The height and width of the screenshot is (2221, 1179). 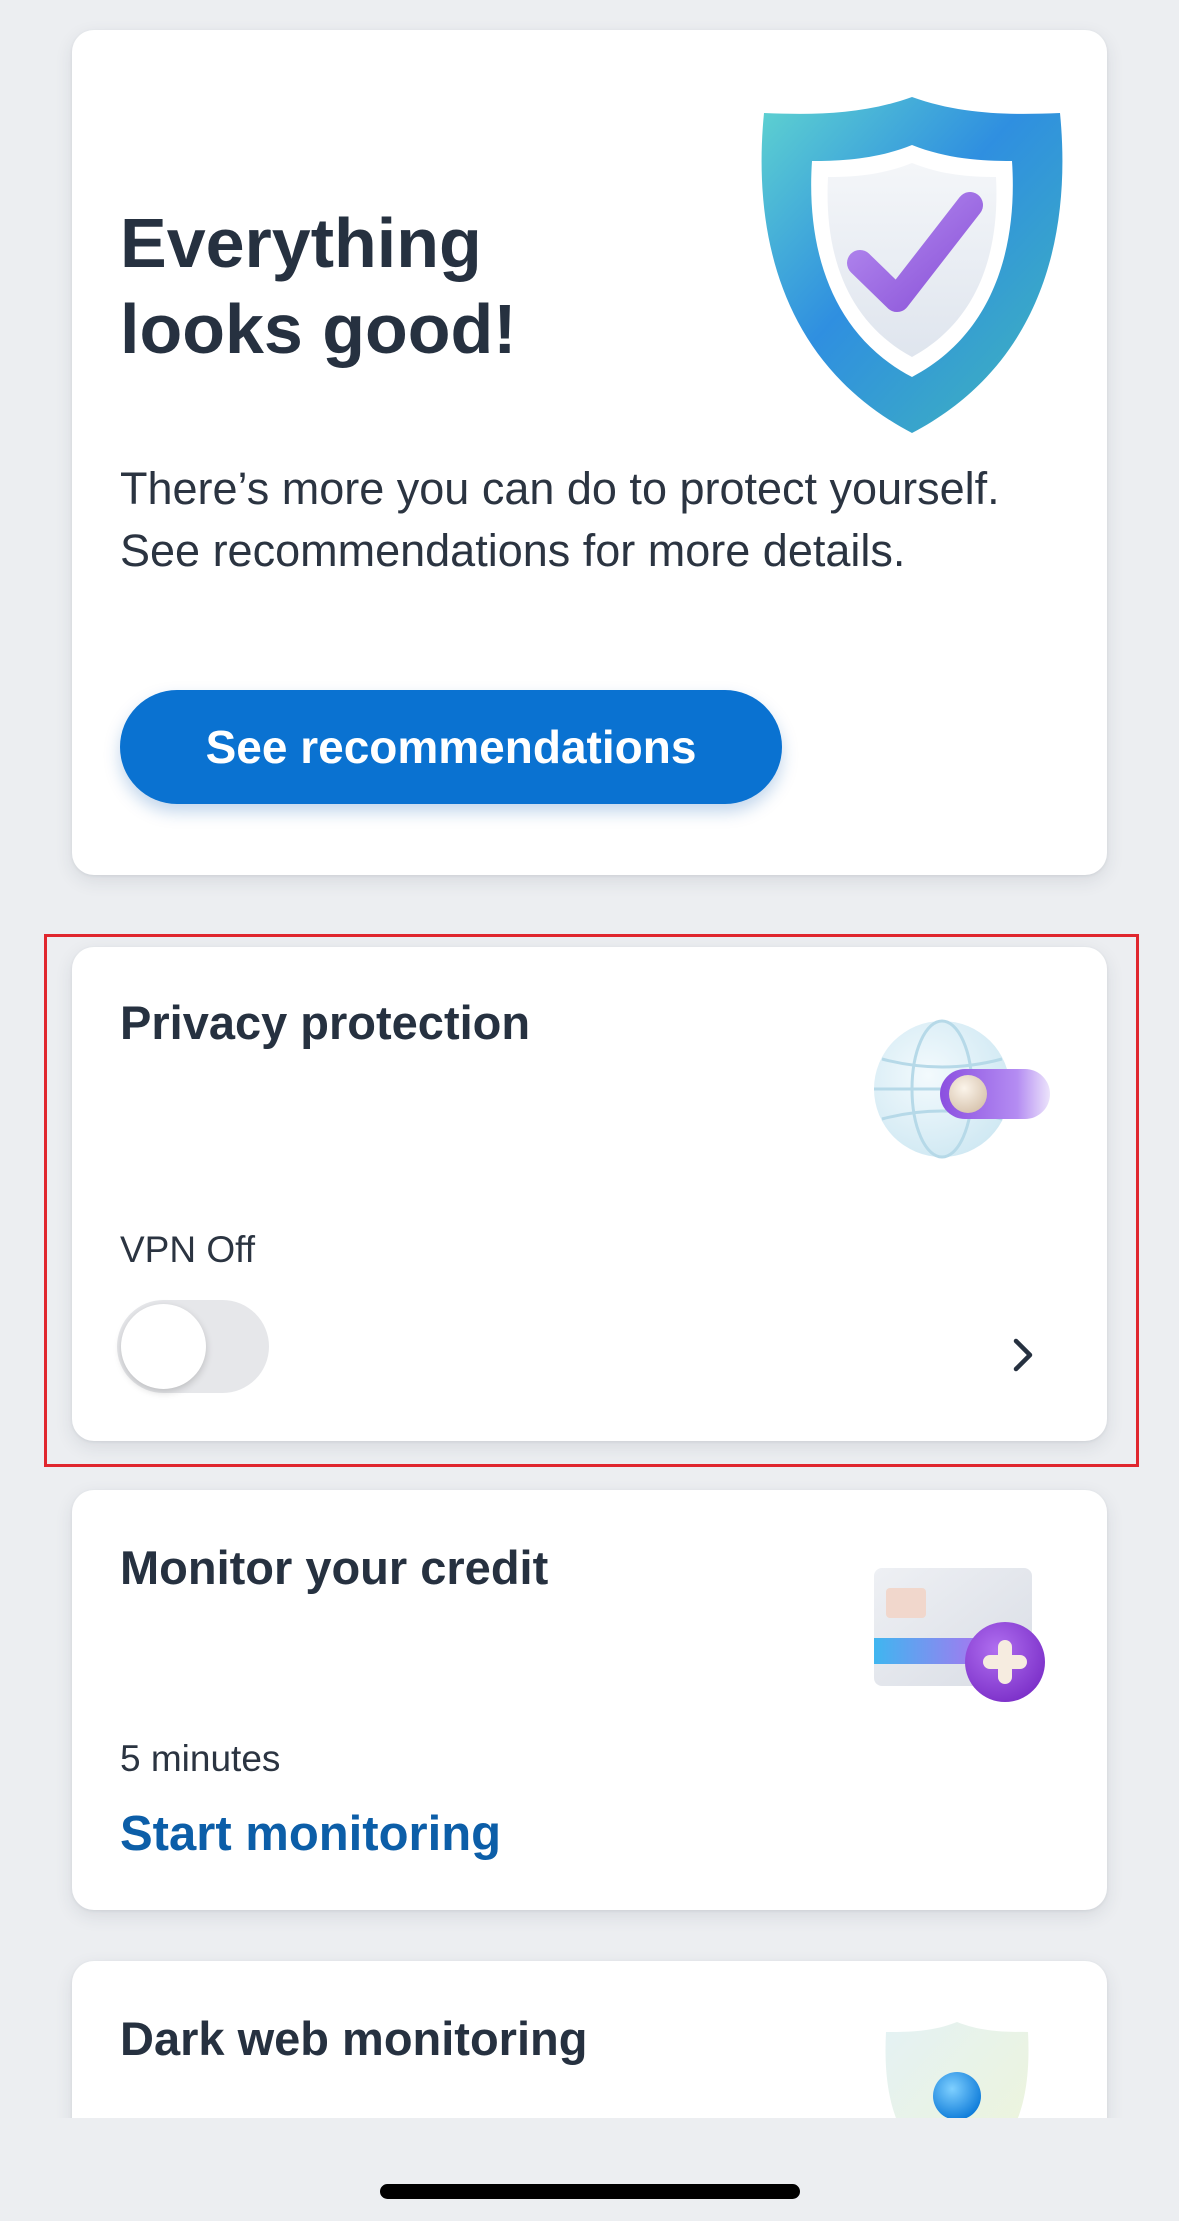 What do you see at coordinates (163, 1346) in the screenshot?
I see `vpn-toggle-knob` at bounding box center [163, 1346].